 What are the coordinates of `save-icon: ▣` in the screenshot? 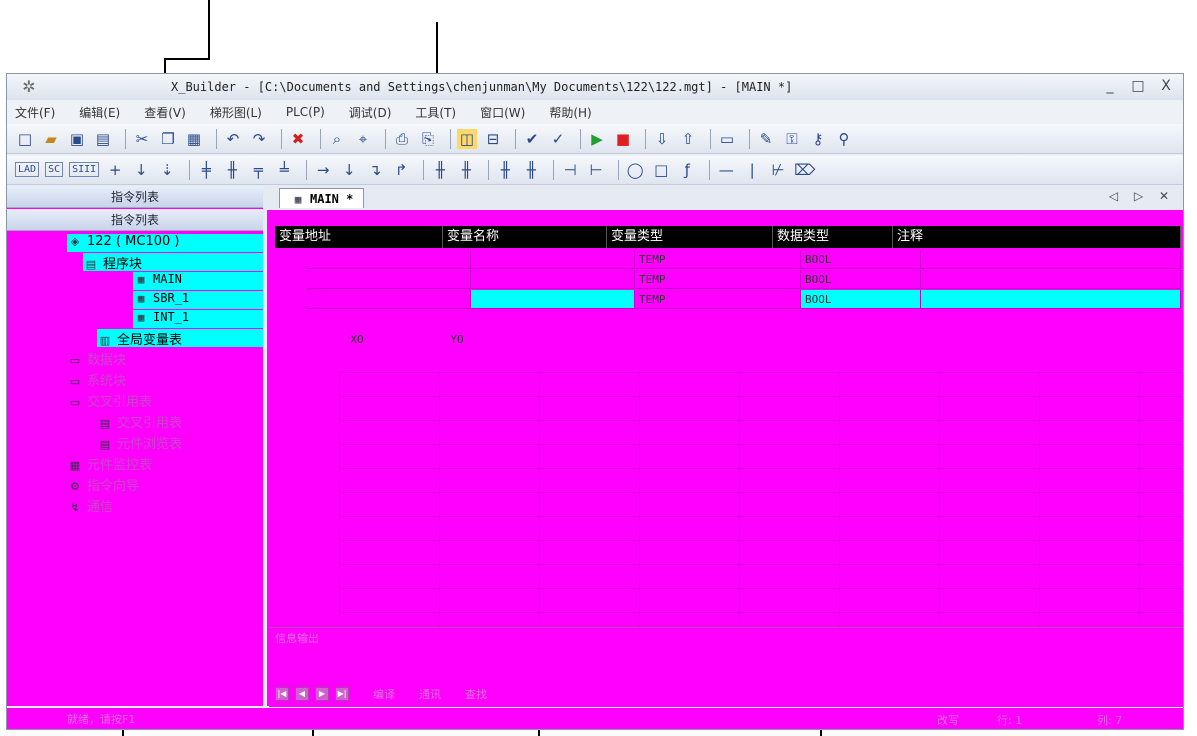 It's located at (77, 139).